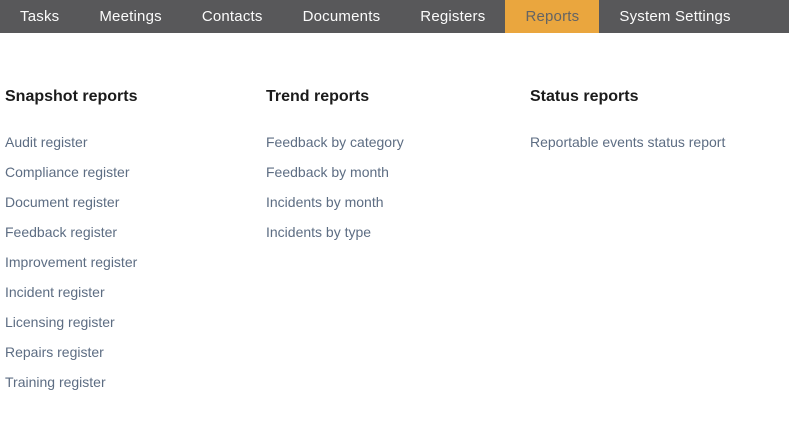  Describe the element at coordinates (325, 202) in the screenshot. I see `link-incidents-by-month: Incidents by month` at that location.